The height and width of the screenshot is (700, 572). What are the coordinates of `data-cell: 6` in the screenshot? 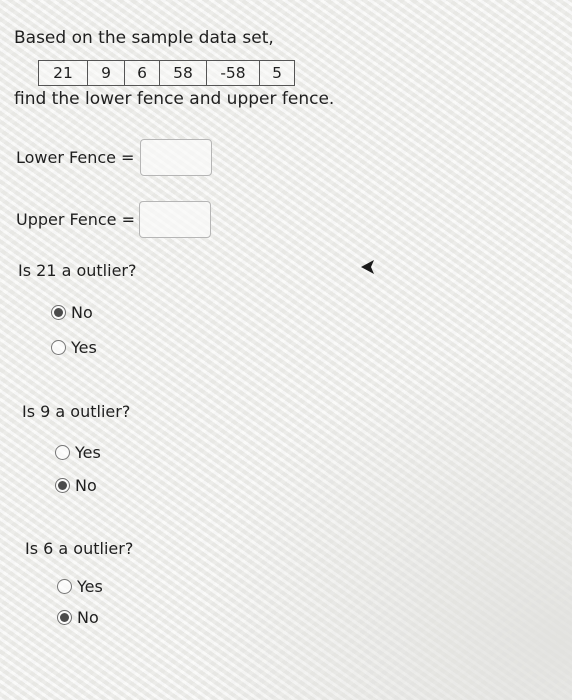 It's located at (142, 73).